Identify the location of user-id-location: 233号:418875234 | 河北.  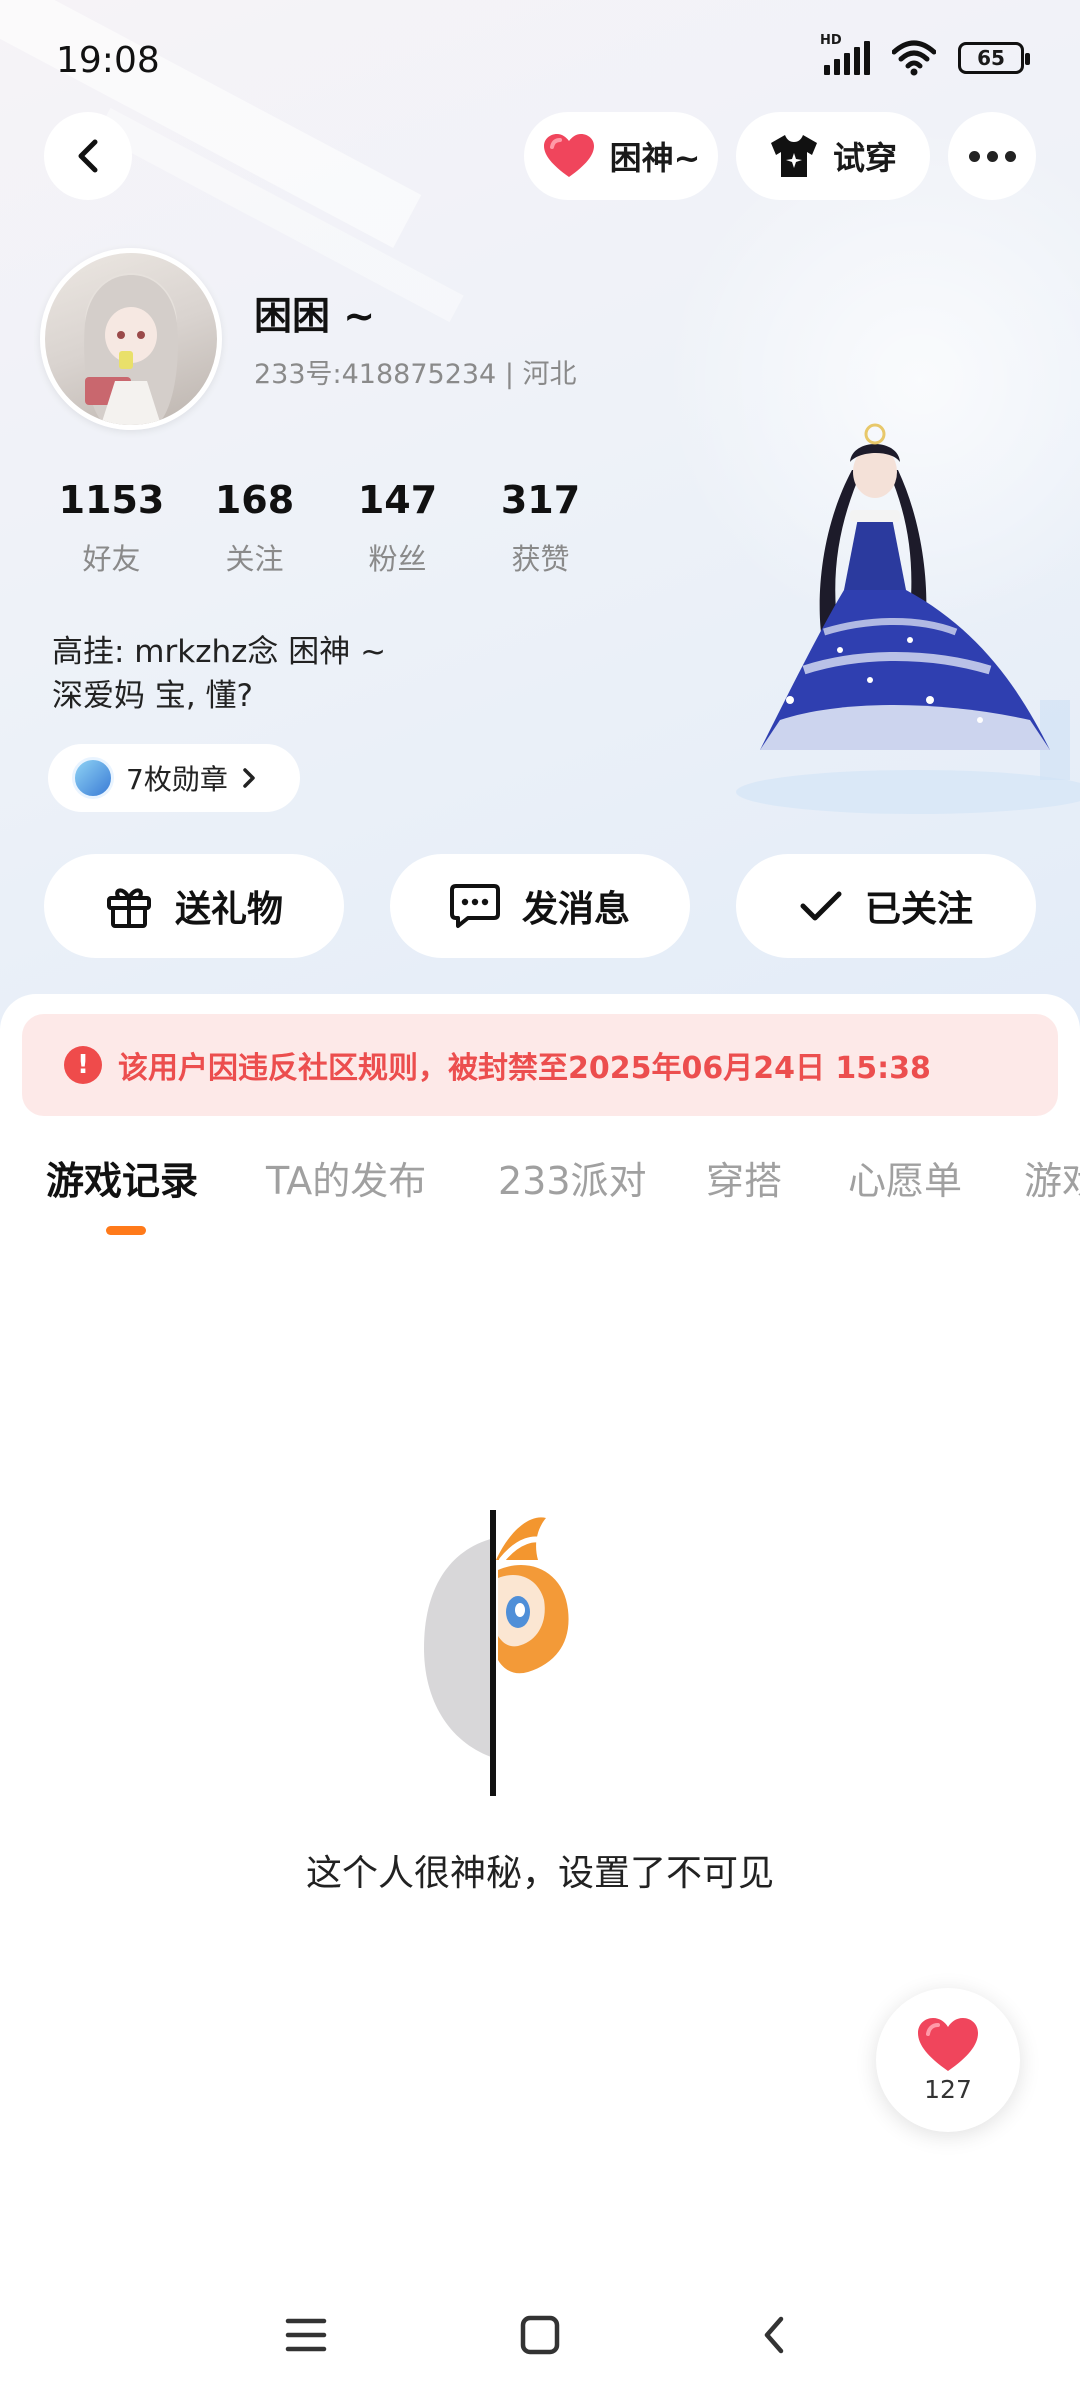
(415, 374).